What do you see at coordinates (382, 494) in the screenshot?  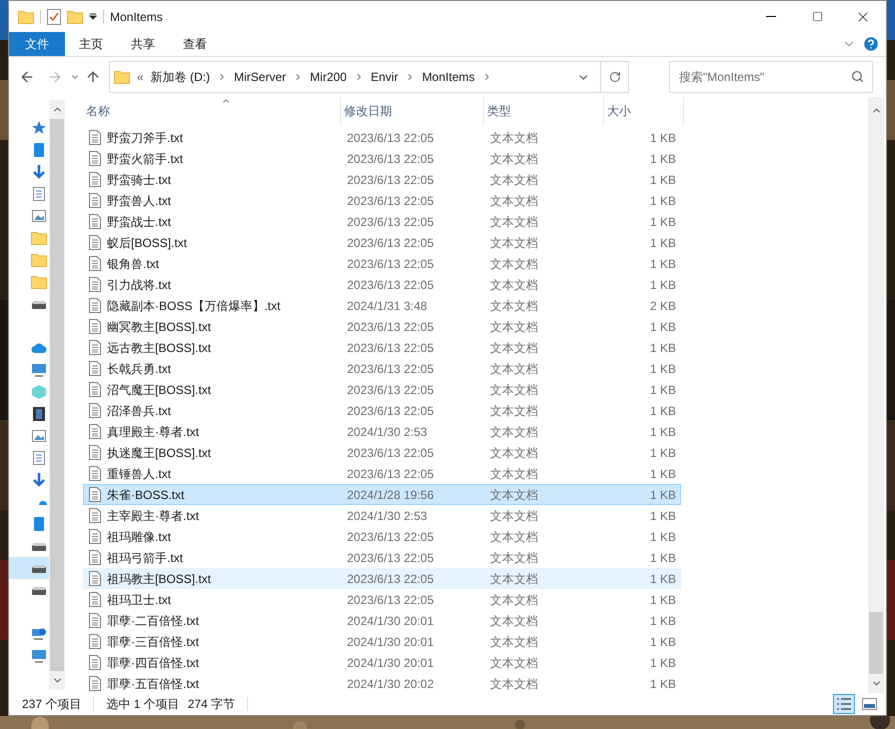 I see `file-row: 朱雀·BOSS.txt 2024/1/28 19:56 文本文档 1 KB` at bounding box center [382, 494].